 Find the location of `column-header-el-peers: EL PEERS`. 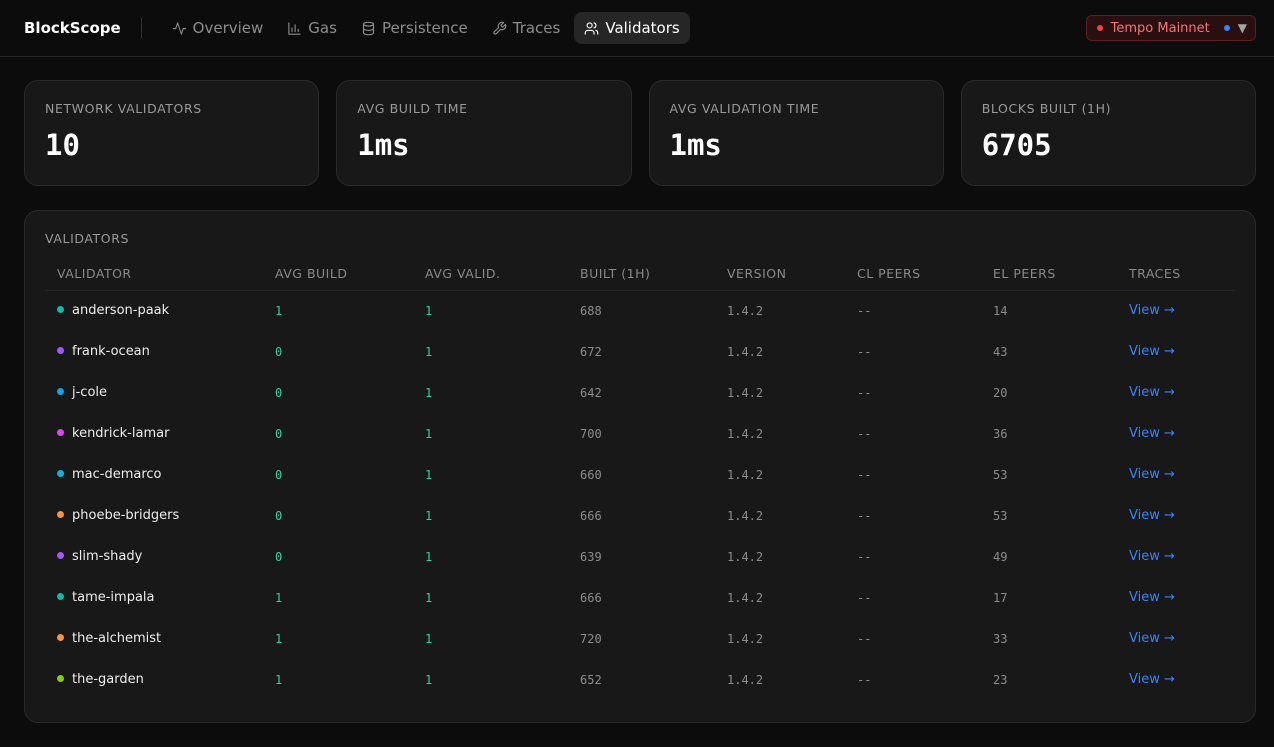

column-header-el-peers: EL PEERS is located at coordinates (1049, 274).